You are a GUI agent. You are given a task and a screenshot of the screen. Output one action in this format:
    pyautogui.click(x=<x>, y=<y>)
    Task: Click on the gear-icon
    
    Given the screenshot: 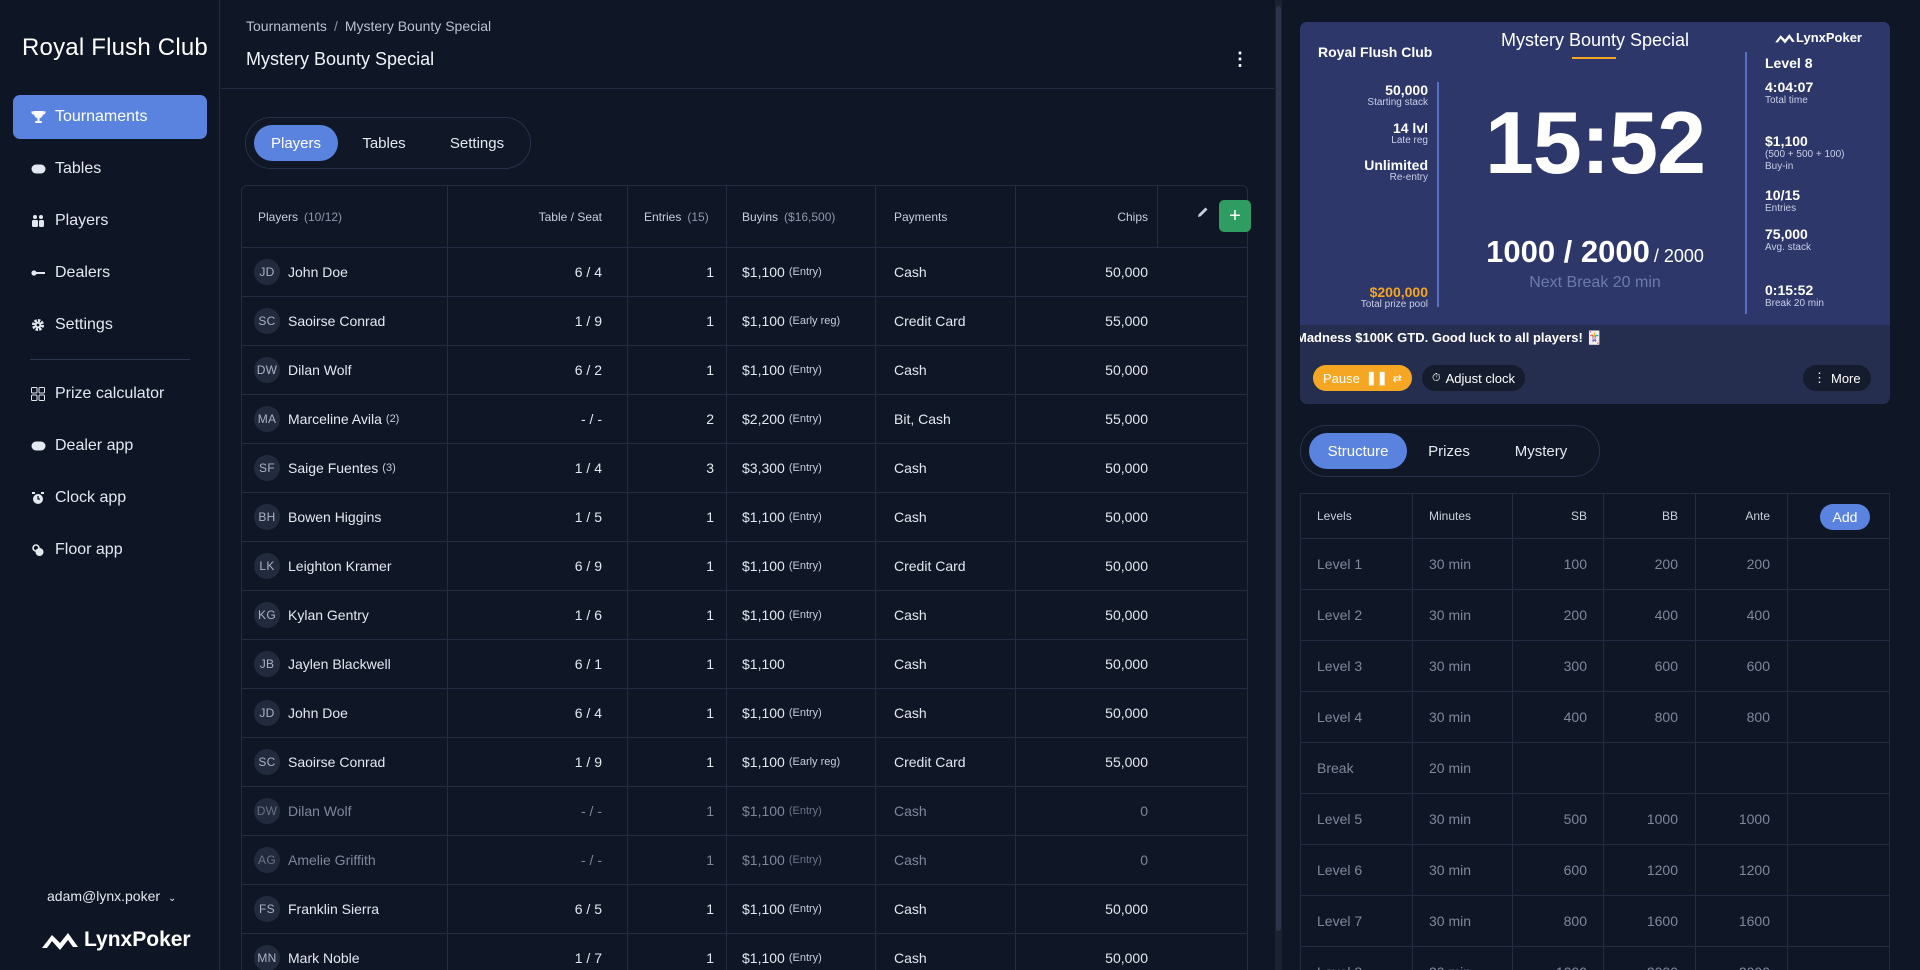 What is the action you would take?
    pyautogui.click(x=38, y=325)
    